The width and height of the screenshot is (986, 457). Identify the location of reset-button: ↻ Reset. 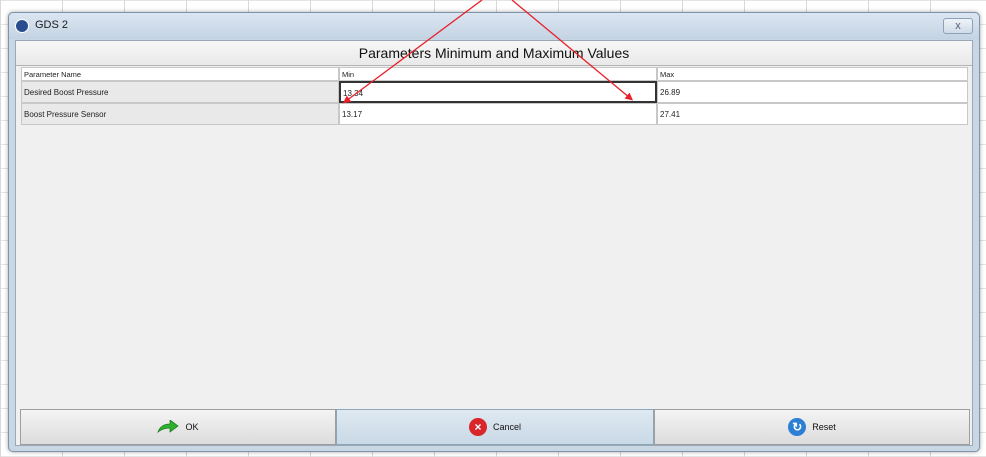
(812, 427).